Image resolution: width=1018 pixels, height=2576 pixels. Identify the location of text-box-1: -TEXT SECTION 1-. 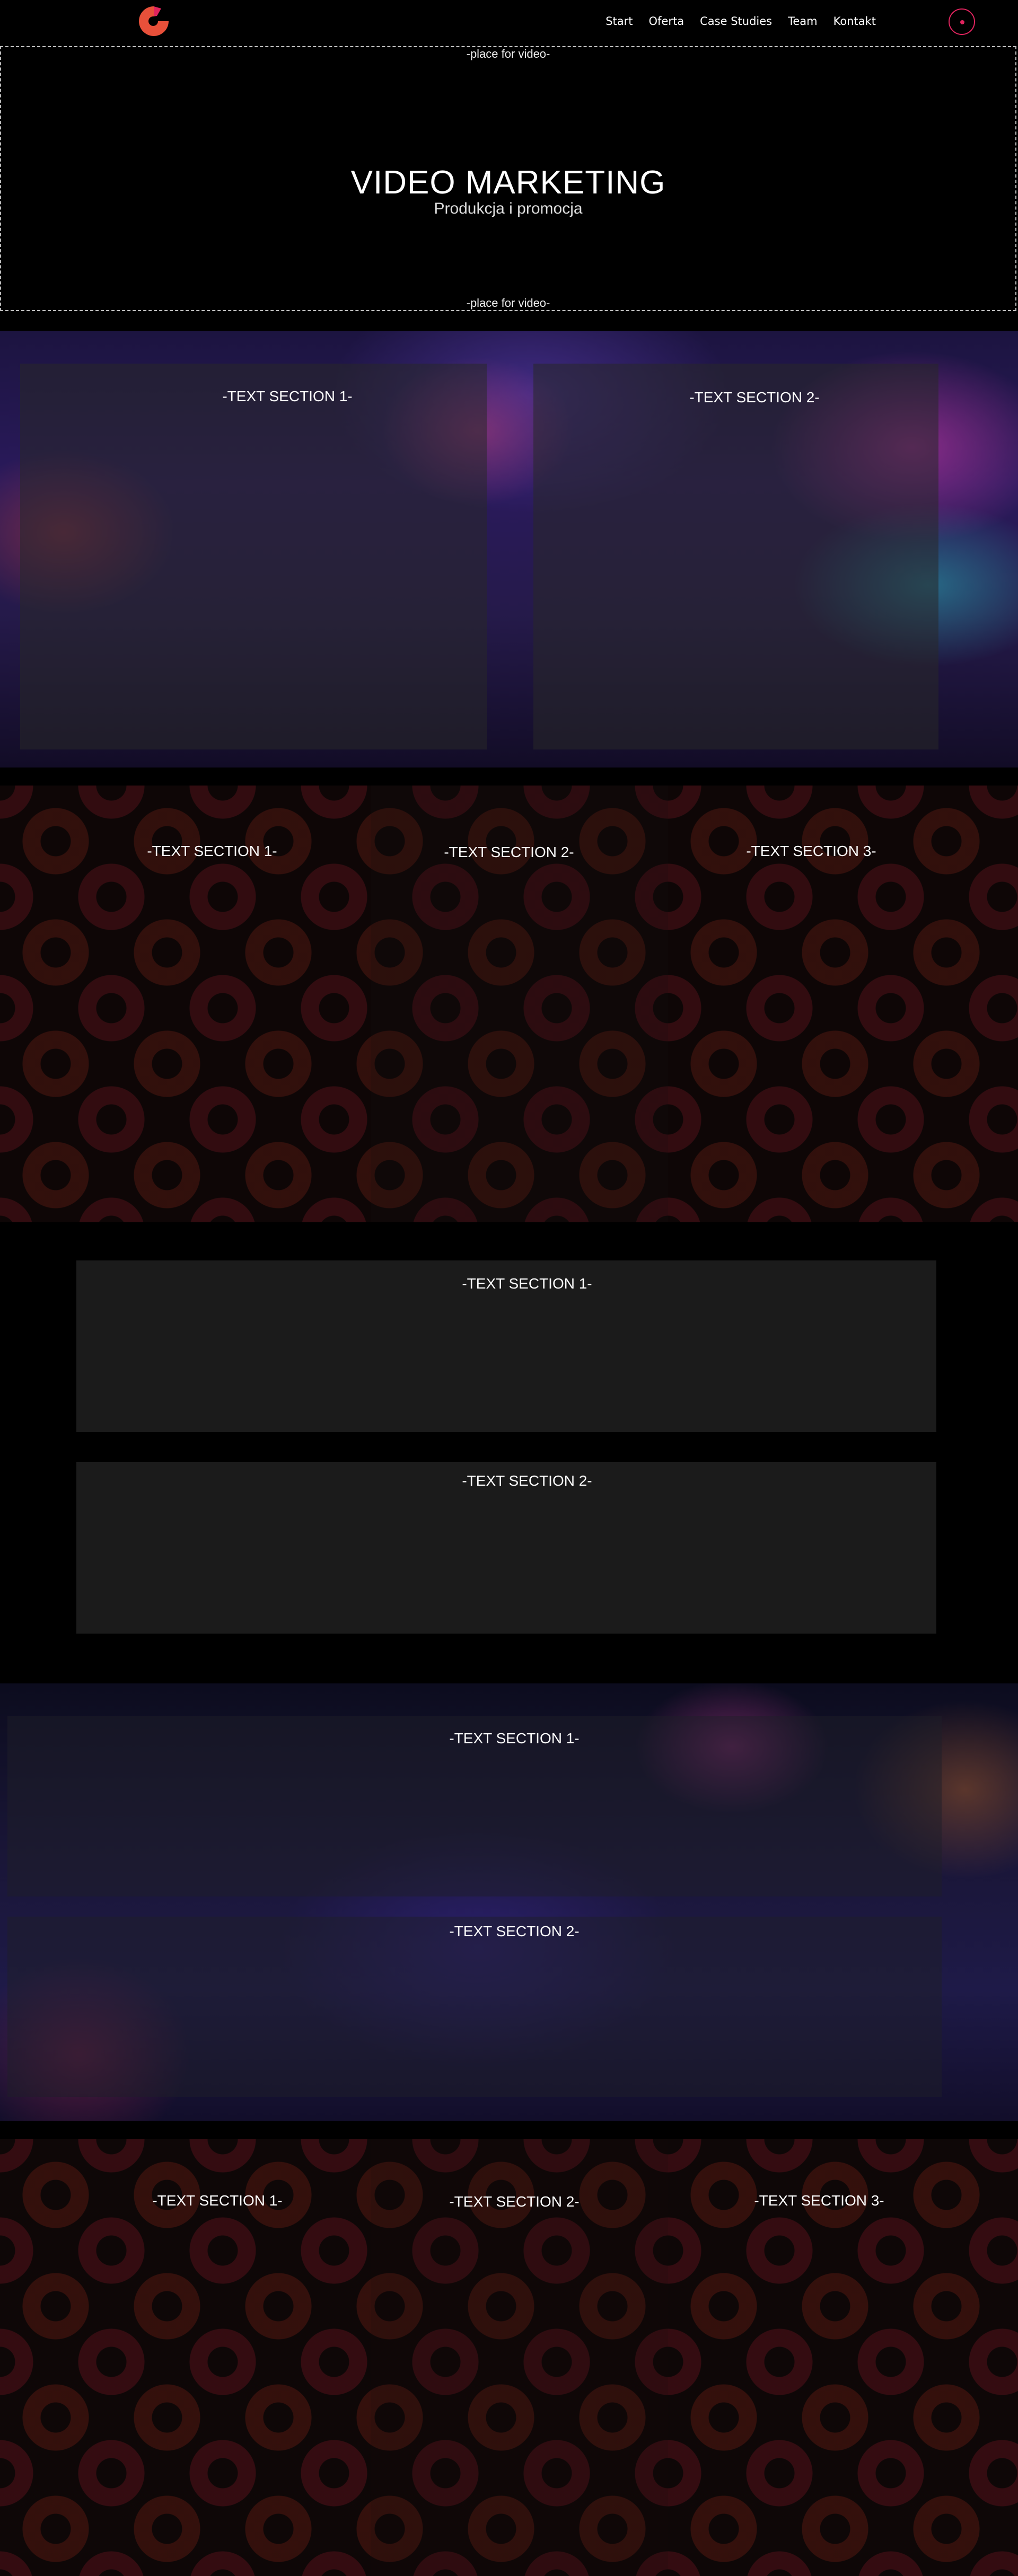
(506, 1346).